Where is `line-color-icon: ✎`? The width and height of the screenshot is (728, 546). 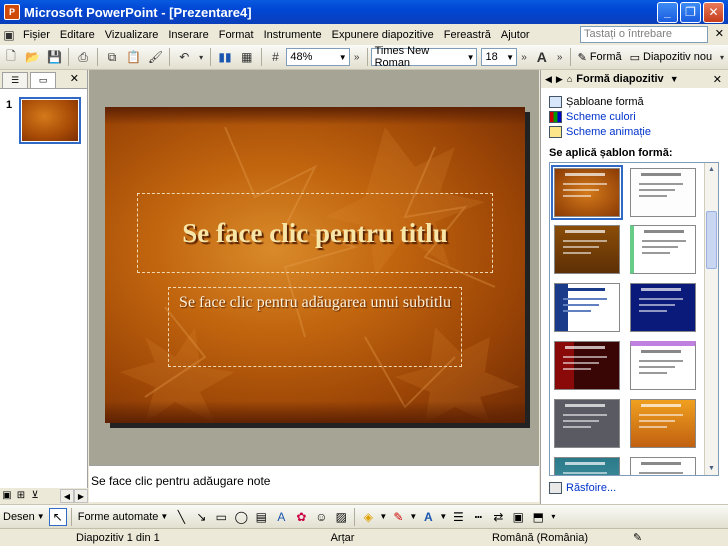 line-color-icon: ✎ is located at coordinates (398, 517).